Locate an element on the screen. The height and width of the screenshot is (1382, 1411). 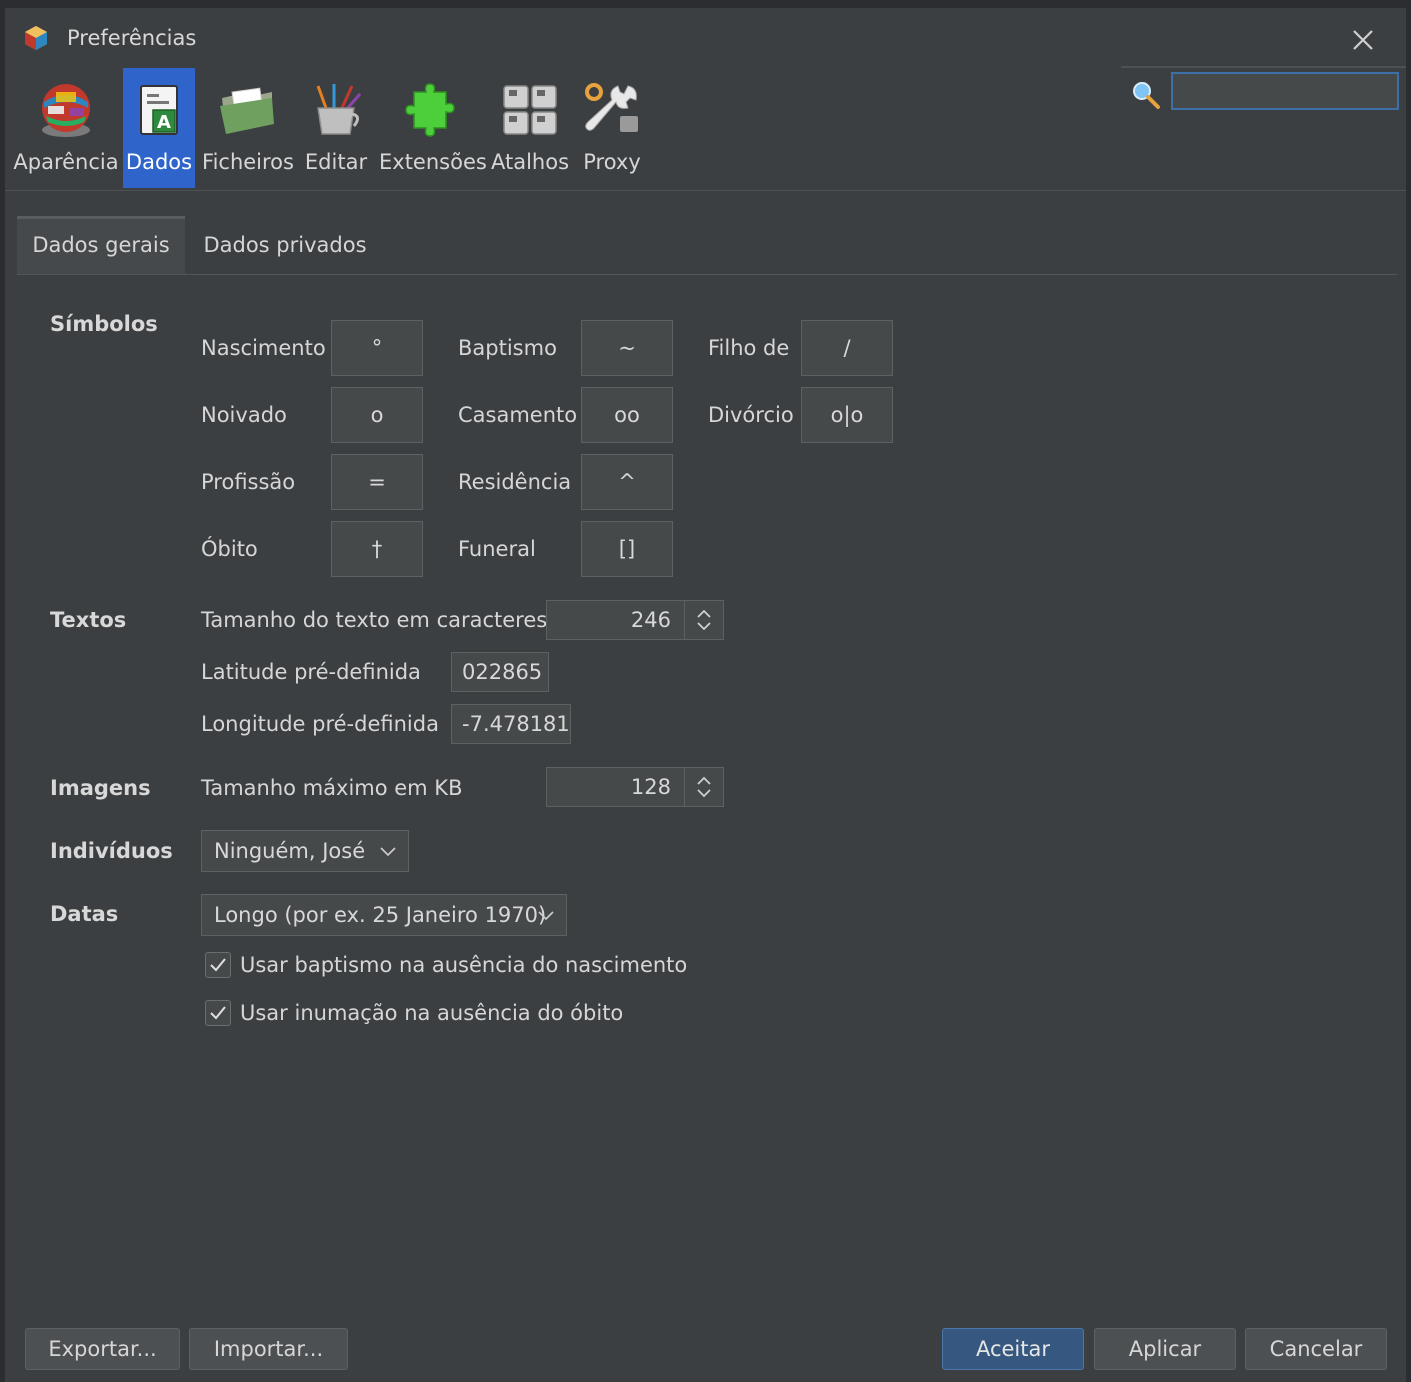
section-symbols-label: Símbolos is located at coordinates (104, 324).